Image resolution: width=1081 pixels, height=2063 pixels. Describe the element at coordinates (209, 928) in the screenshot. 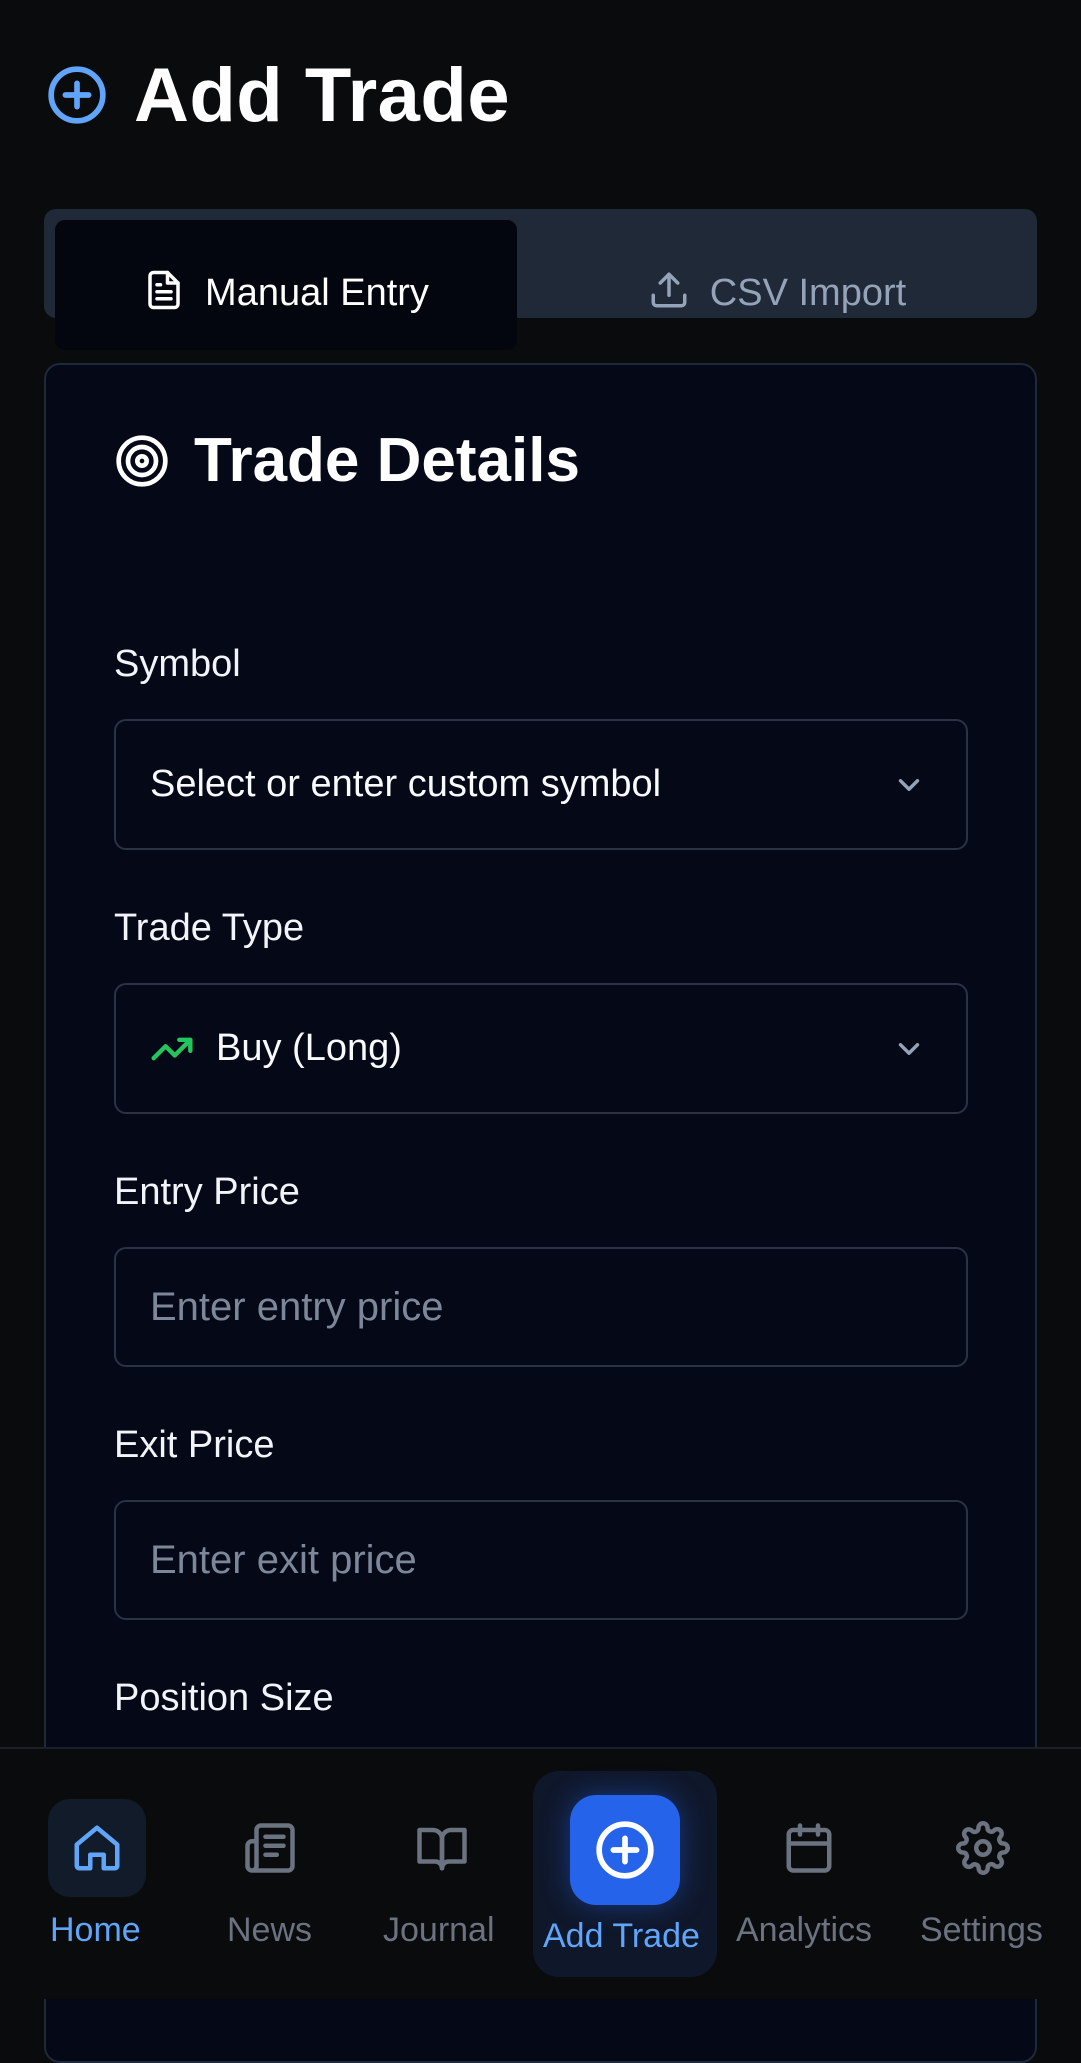

I see `trade-type-label: Trade Type` at that location.